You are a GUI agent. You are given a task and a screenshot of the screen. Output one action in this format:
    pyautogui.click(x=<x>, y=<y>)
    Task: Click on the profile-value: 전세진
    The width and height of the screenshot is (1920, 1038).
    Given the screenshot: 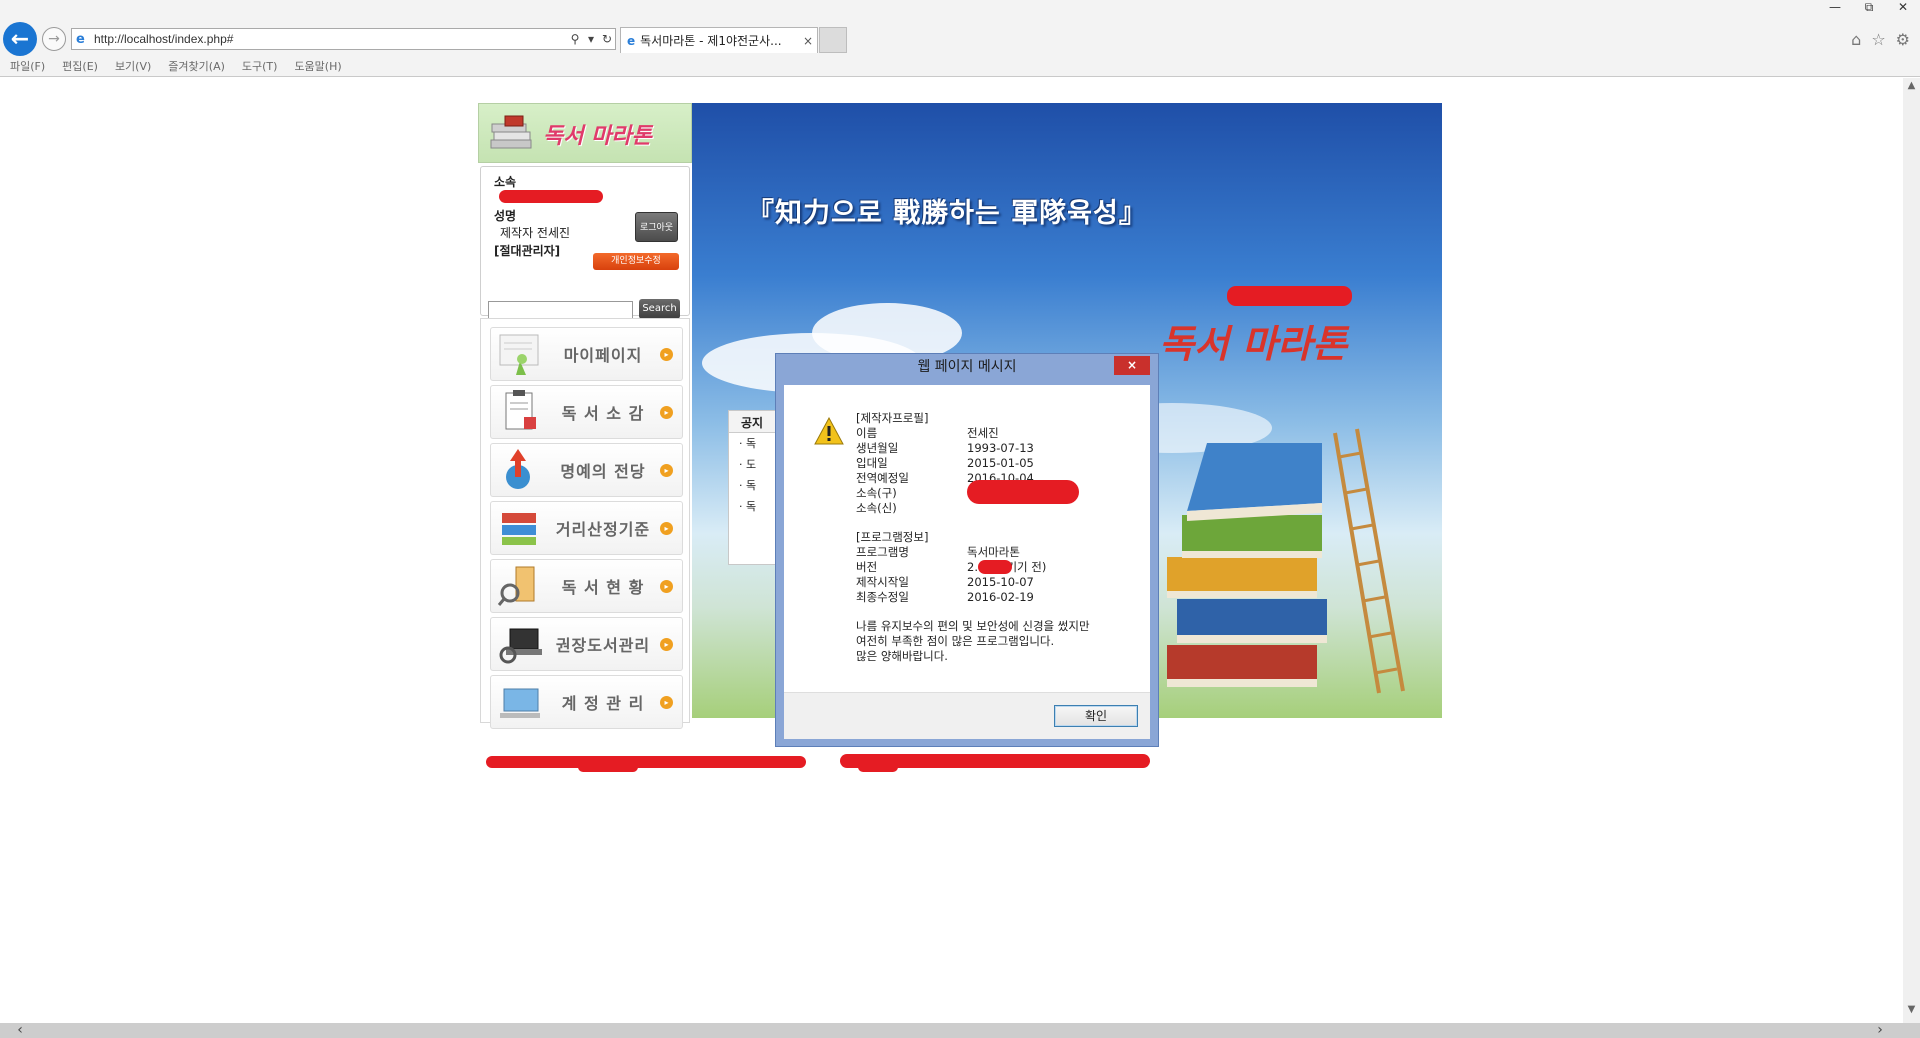 What is the action you would take?
    pyautogui.click(x=983, y=433)
    